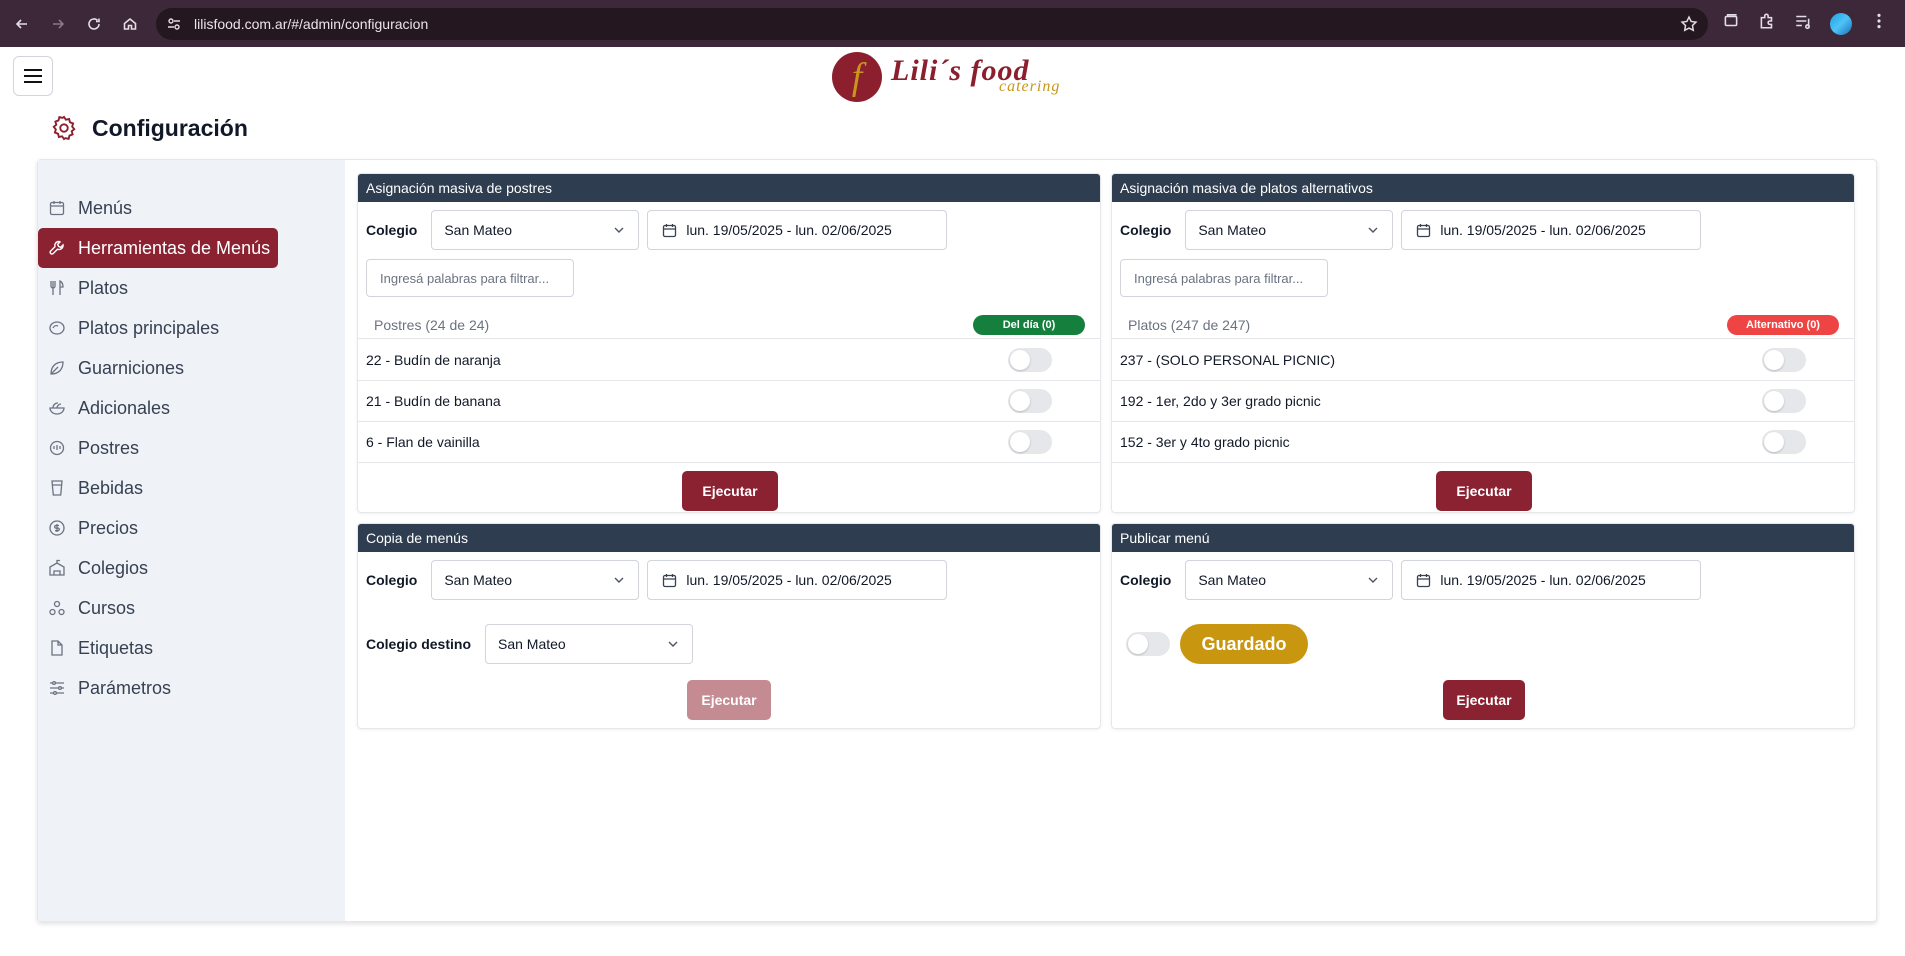 This screenshot has width=1905, height=956. Describe the element at coordinates (1483, 401) in the screenshot. I see `list-item: 192 - 1er, 2do y 3er grado picnic` at that location.